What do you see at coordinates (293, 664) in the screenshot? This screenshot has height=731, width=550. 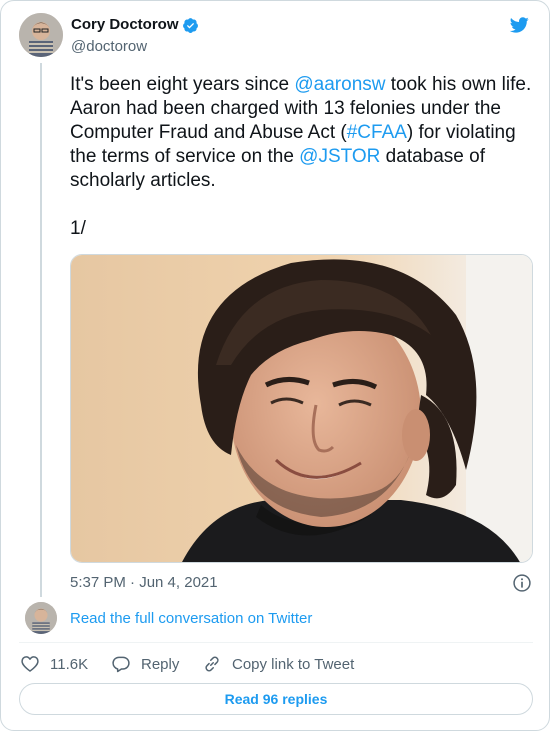 I see `copy-link-label: Copy link to Tweet` at bounding box center [293, 664].